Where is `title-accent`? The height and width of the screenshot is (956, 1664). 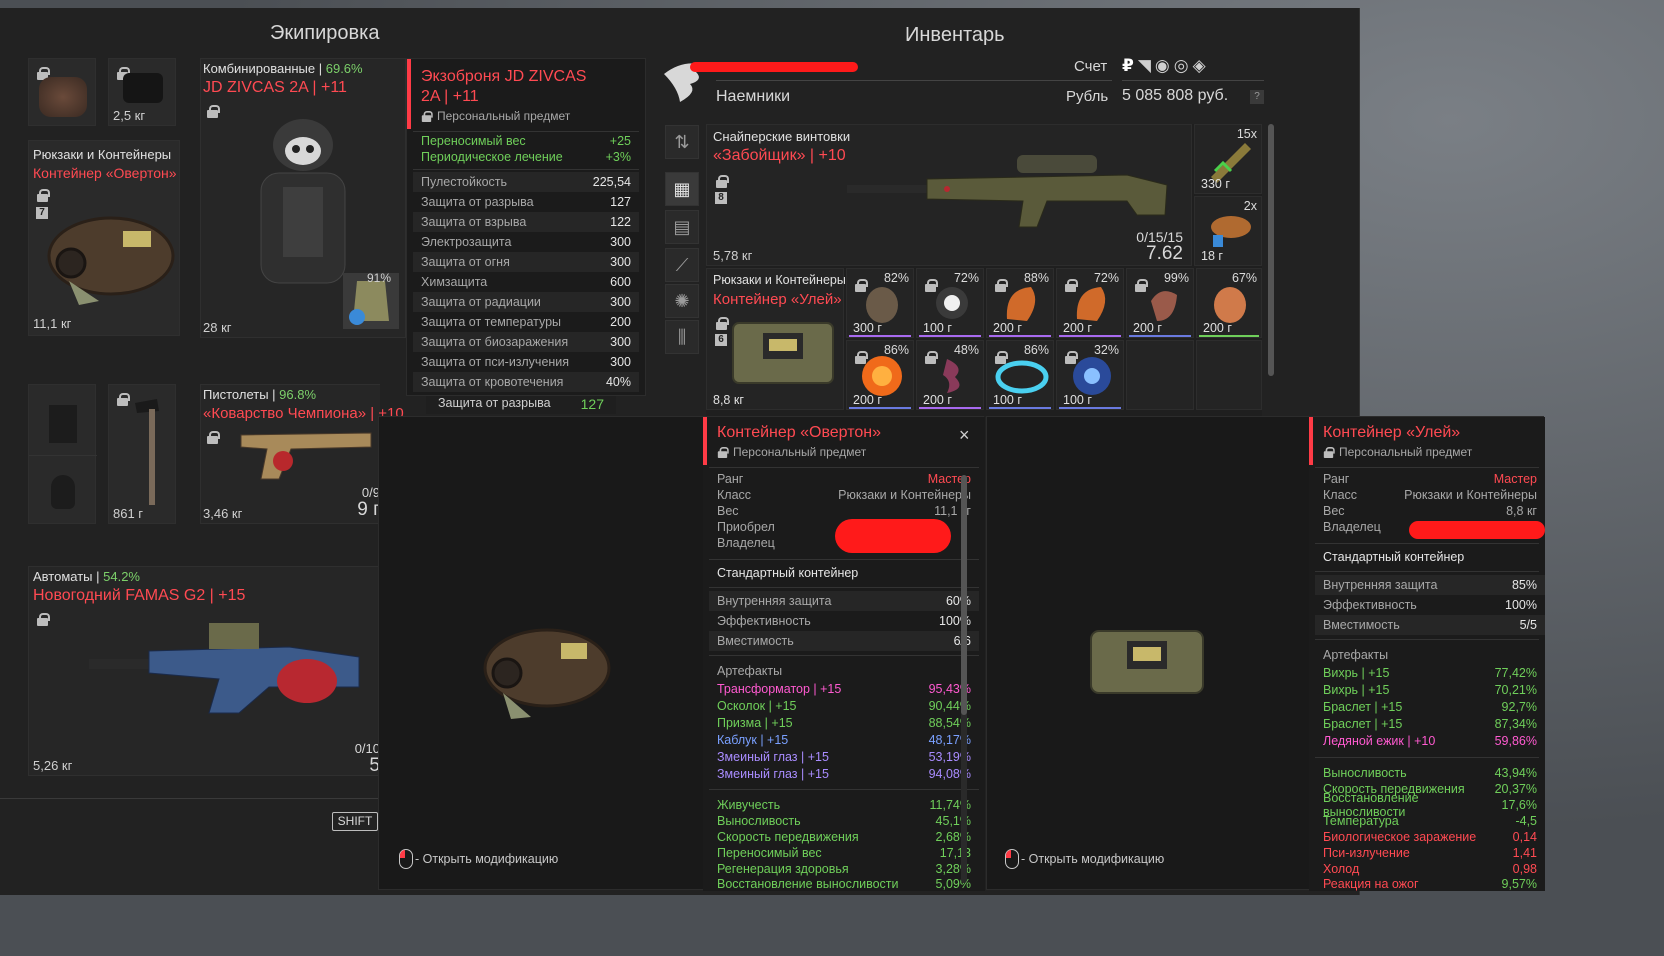
title-accent is located at coordinates (1311, 441).